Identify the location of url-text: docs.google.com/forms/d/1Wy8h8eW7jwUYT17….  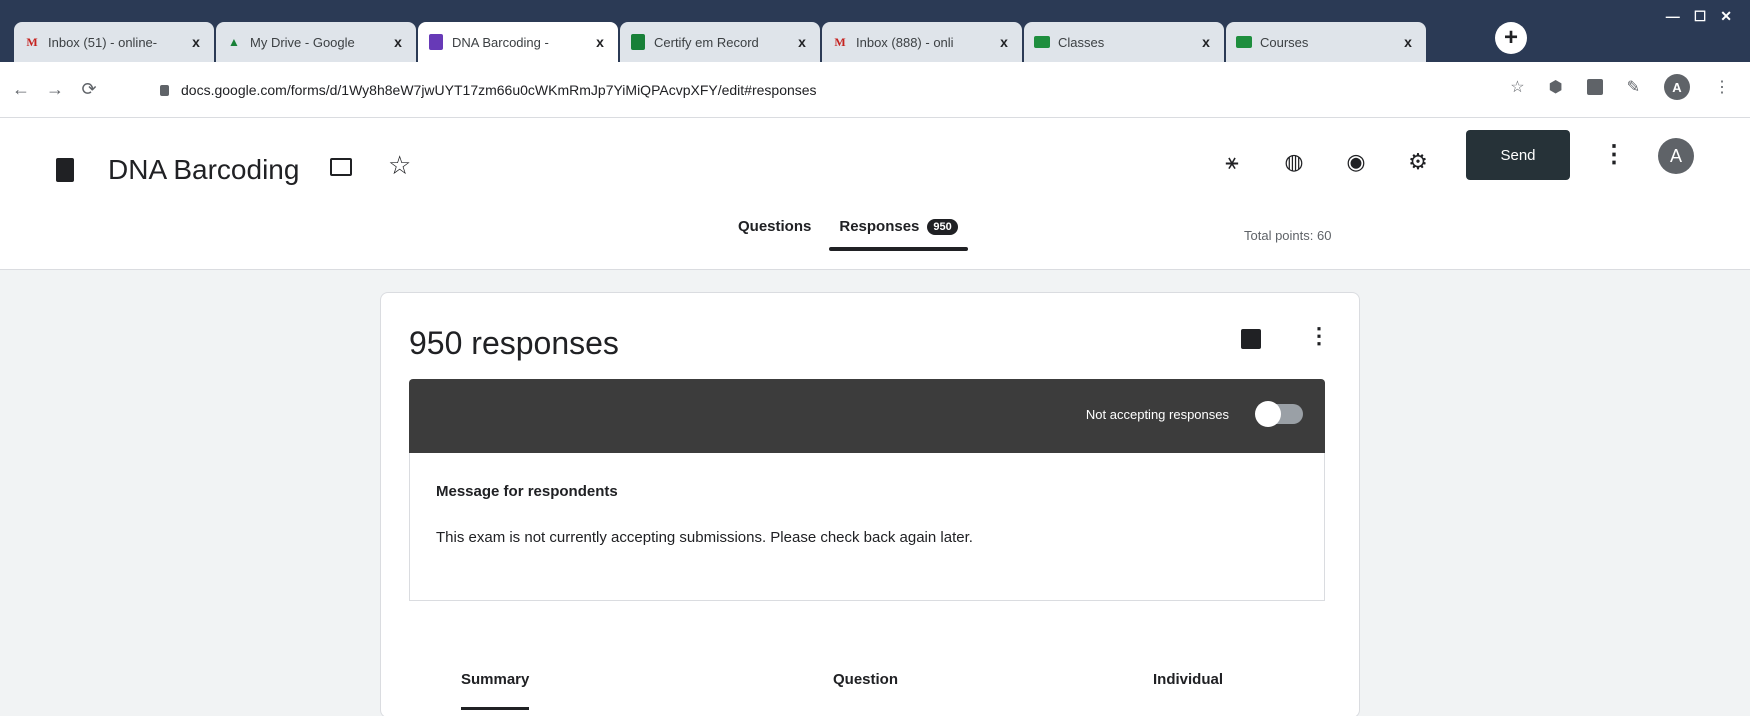
(499, 90).